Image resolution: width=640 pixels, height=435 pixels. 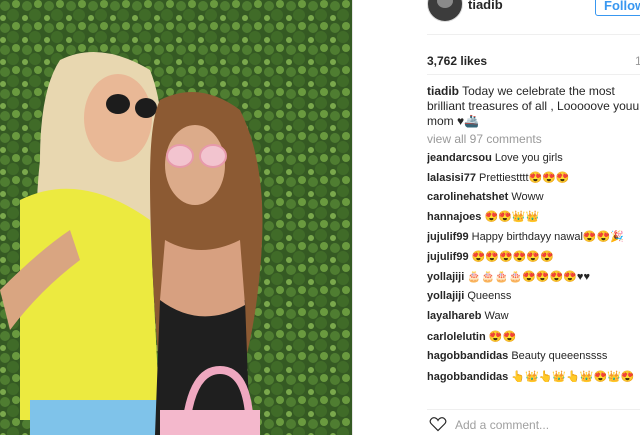 I want to click on post-header: tiadib Follow, so click(x=496, y=11).